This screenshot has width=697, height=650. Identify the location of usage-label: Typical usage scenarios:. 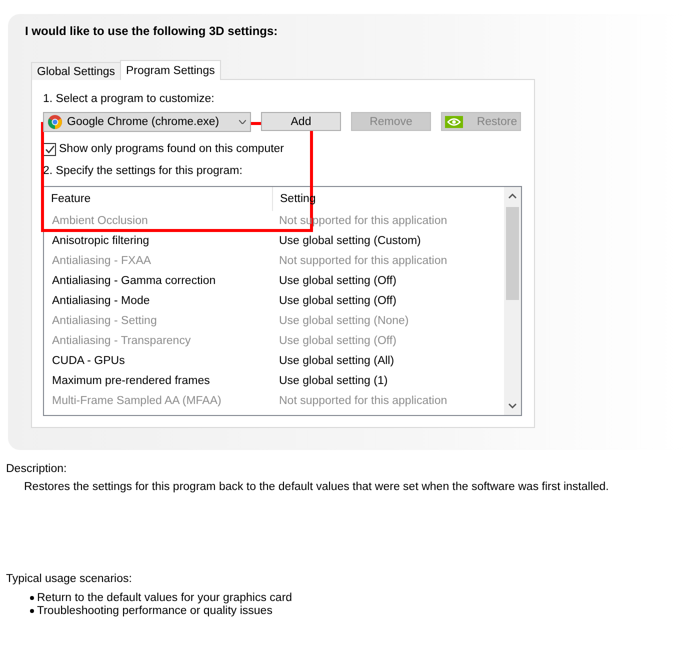
(69, 579).